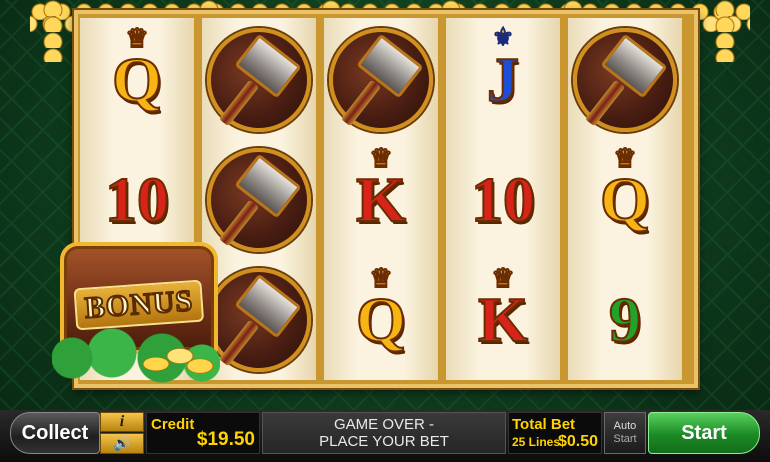  I want to click on total-bet-label: Total Bet, so click(544, 424).